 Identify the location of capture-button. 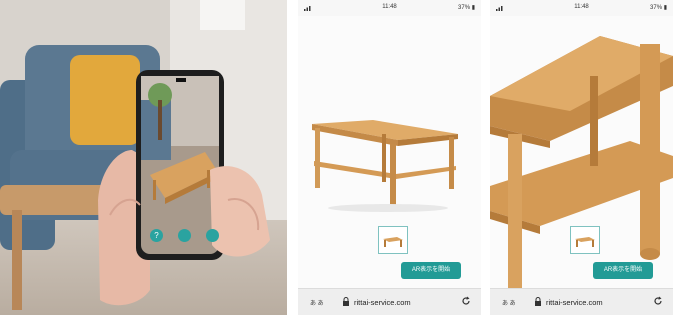
(184, 235).